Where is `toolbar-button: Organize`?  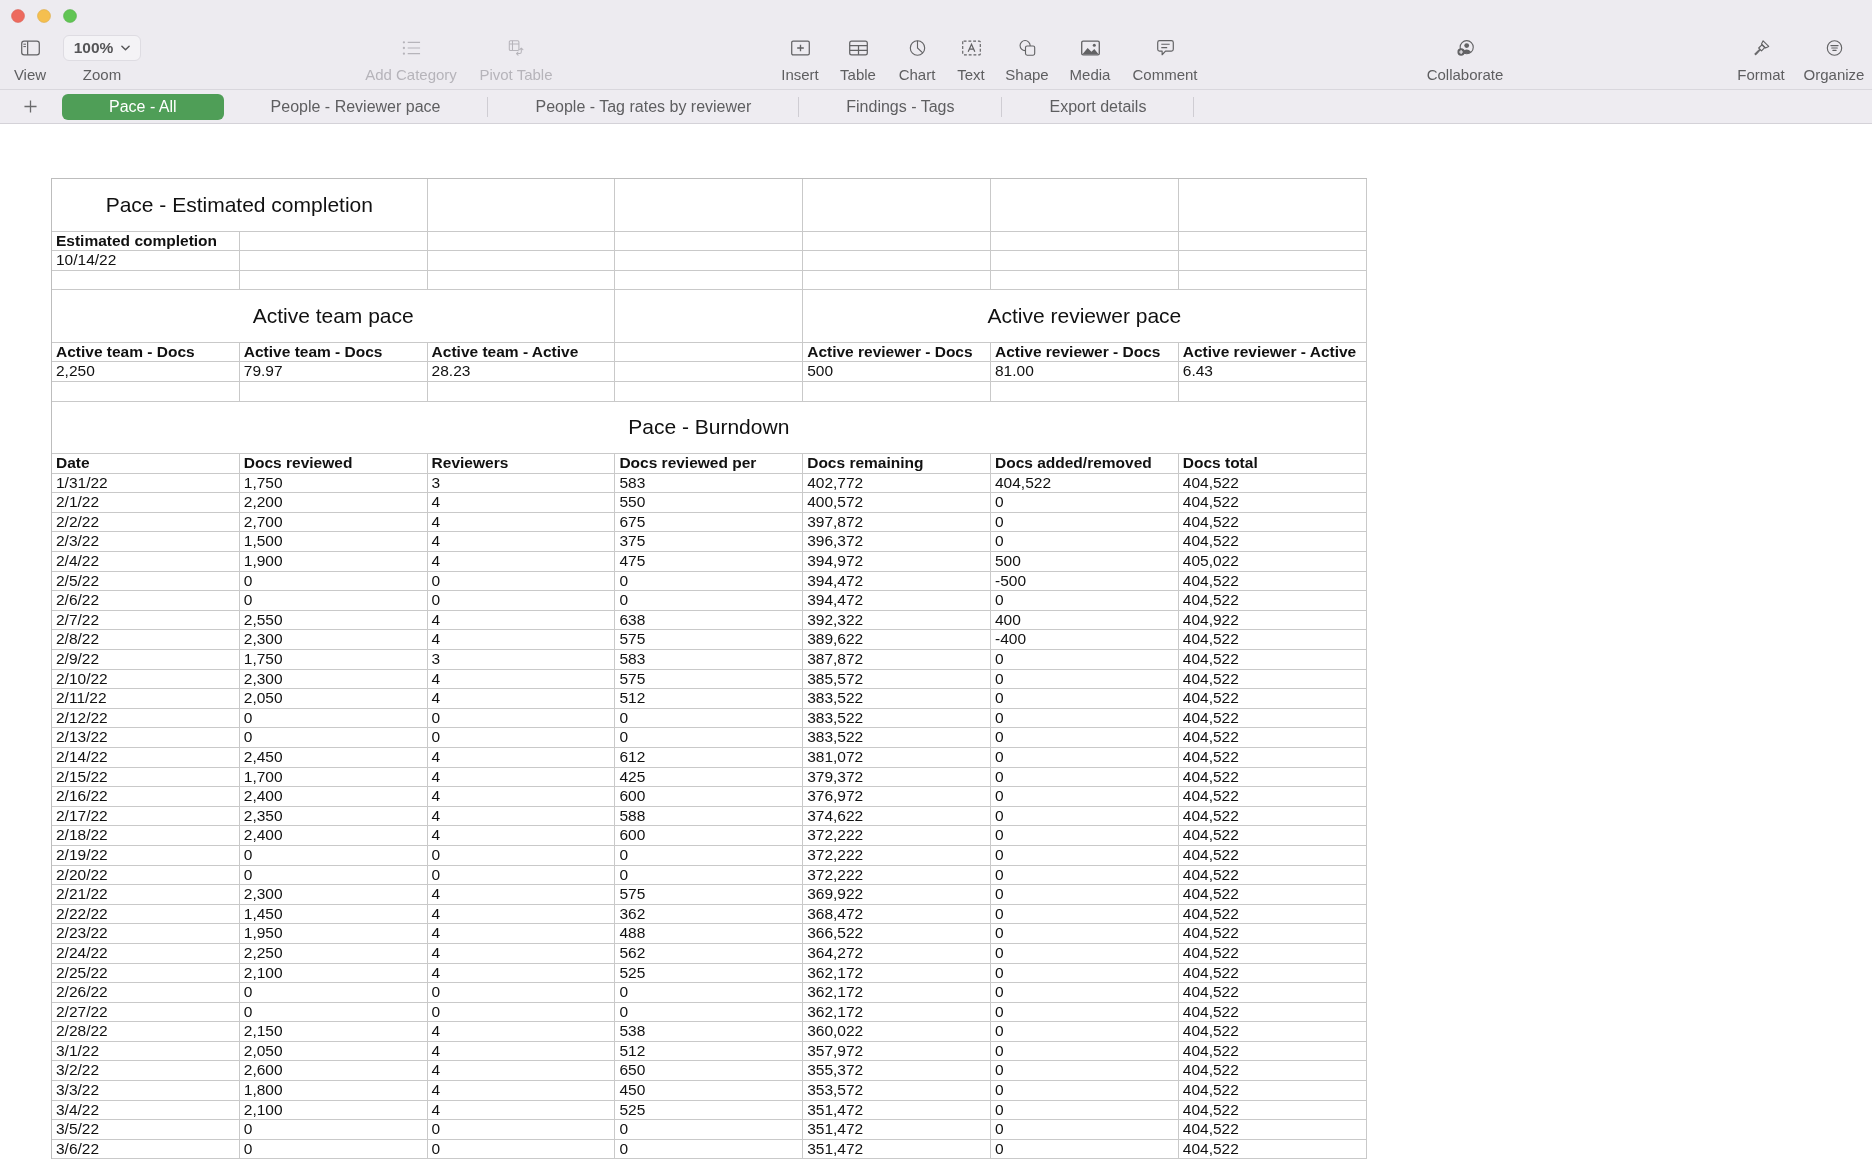
toolbar-button: Organize is located at coordinates (1834, 59).